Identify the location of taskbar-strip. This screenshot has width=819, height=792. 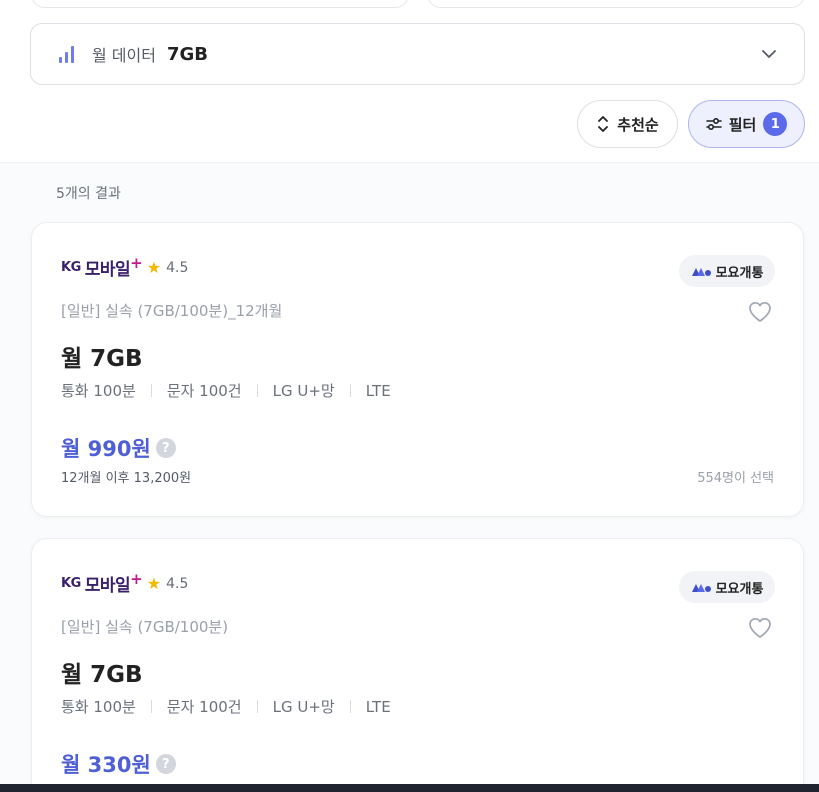
(409, 788).